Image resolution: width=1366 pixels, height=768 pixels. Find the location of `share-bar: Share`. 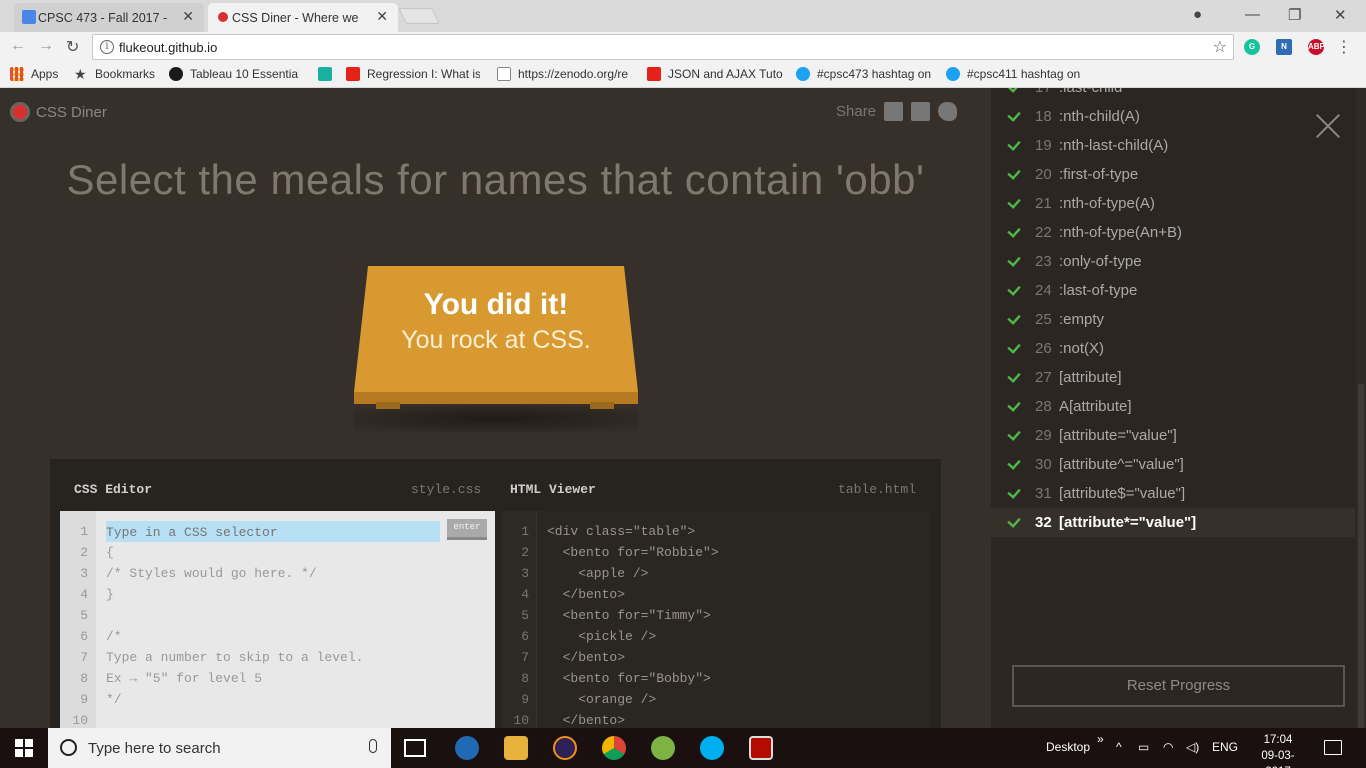

share-bar: Share is located at coordinates (897, 111).